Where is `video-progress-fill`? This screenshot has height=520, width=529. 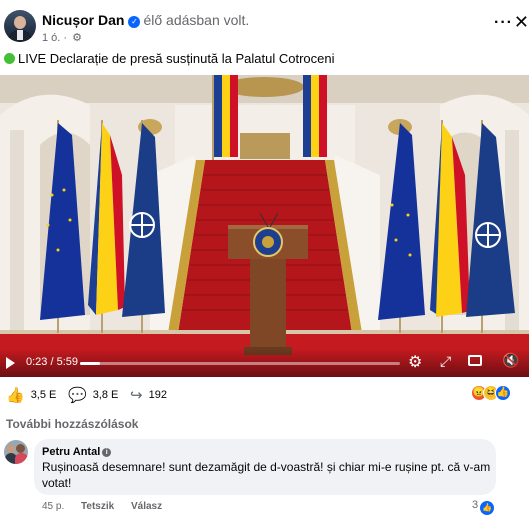 video-progress-fill is located at coordinates (90, 363).